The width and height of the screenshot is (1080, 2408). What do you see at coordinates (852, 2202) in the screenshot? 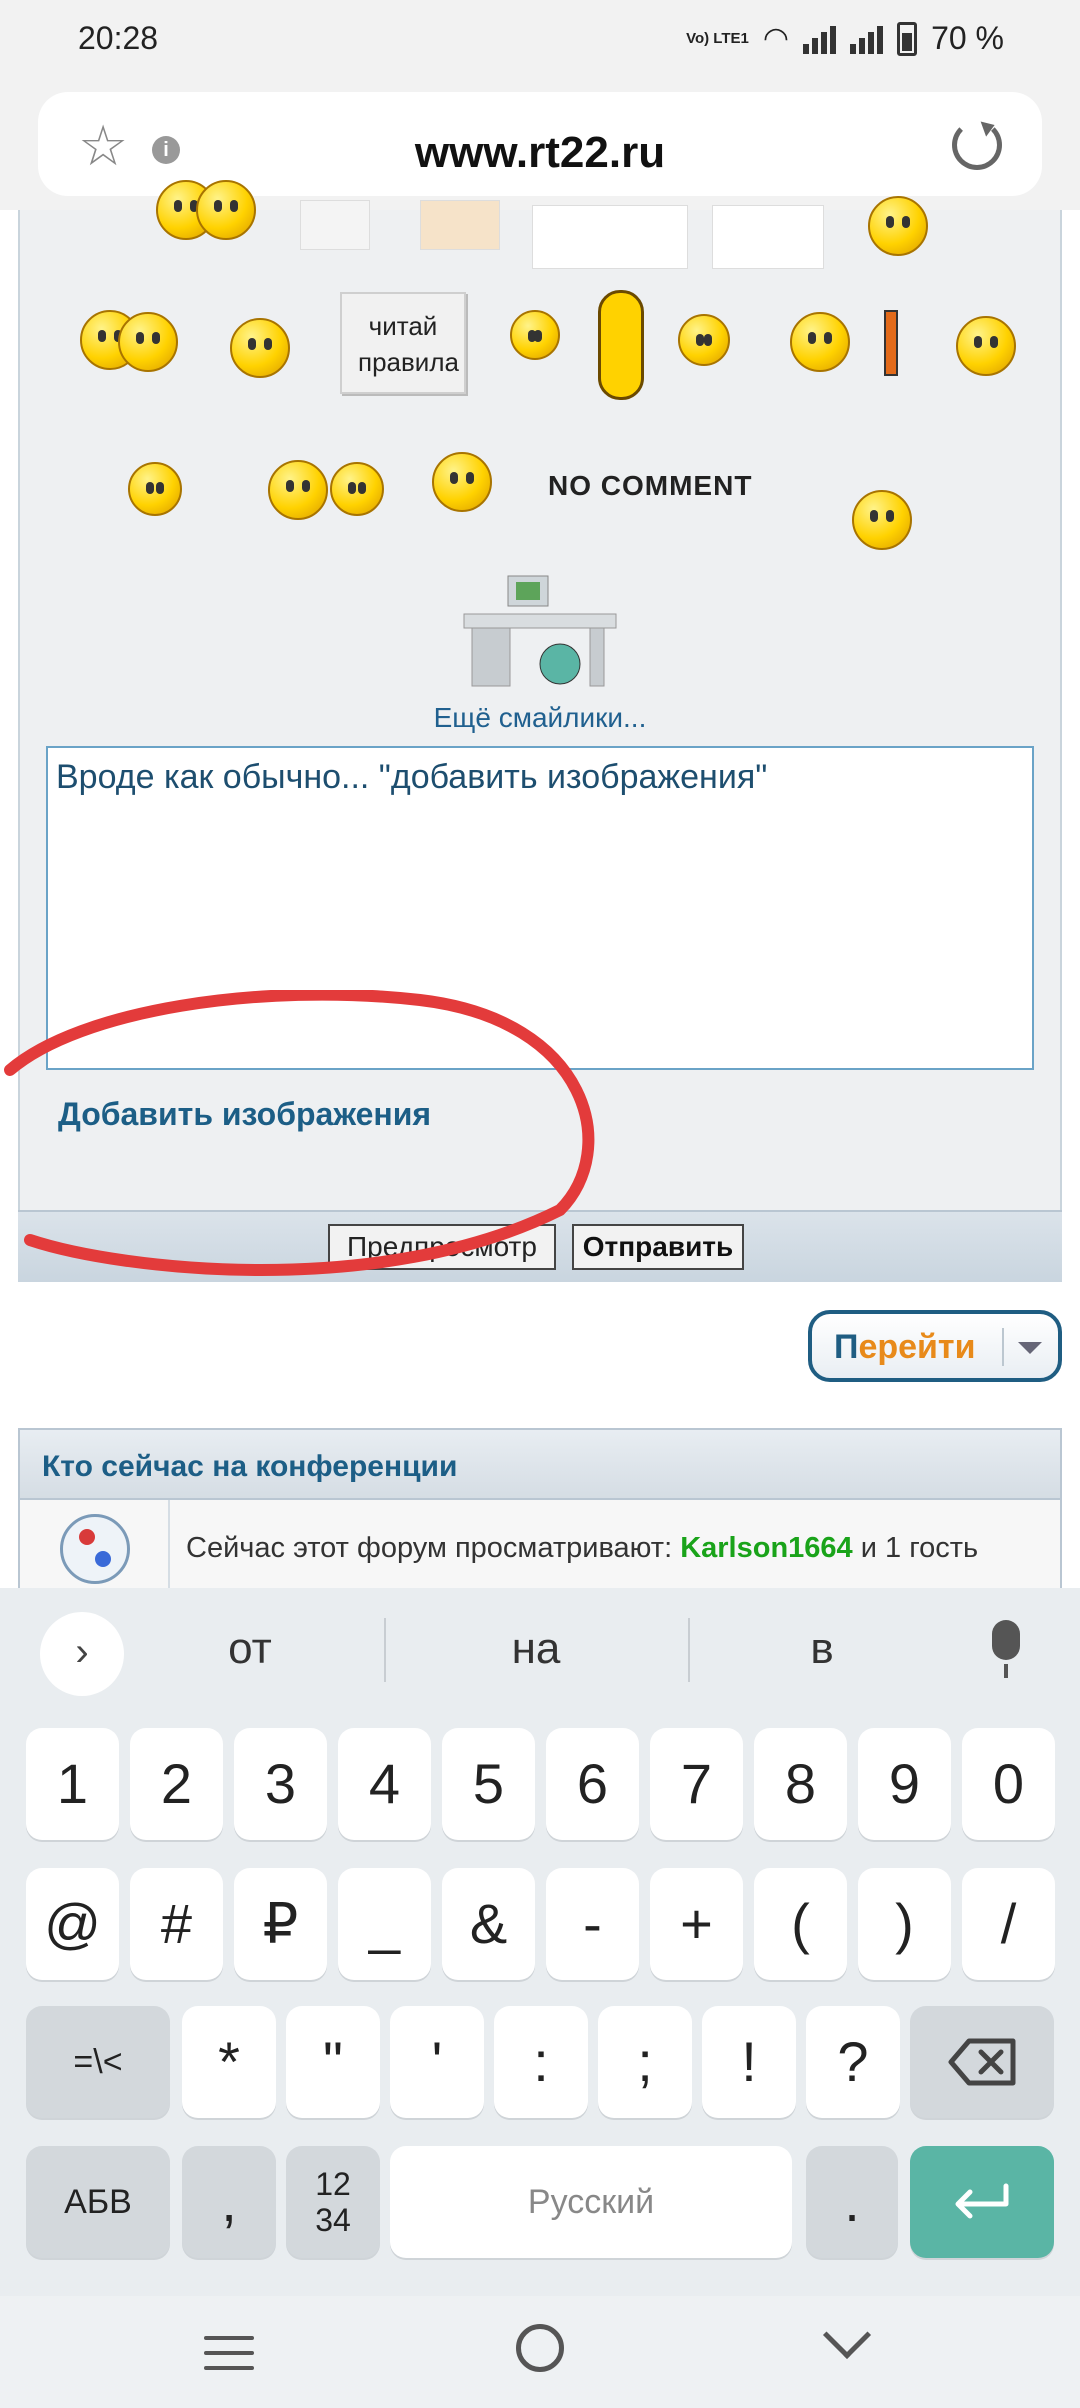
I see `period-key: .` at bounding box center [852, 2202].